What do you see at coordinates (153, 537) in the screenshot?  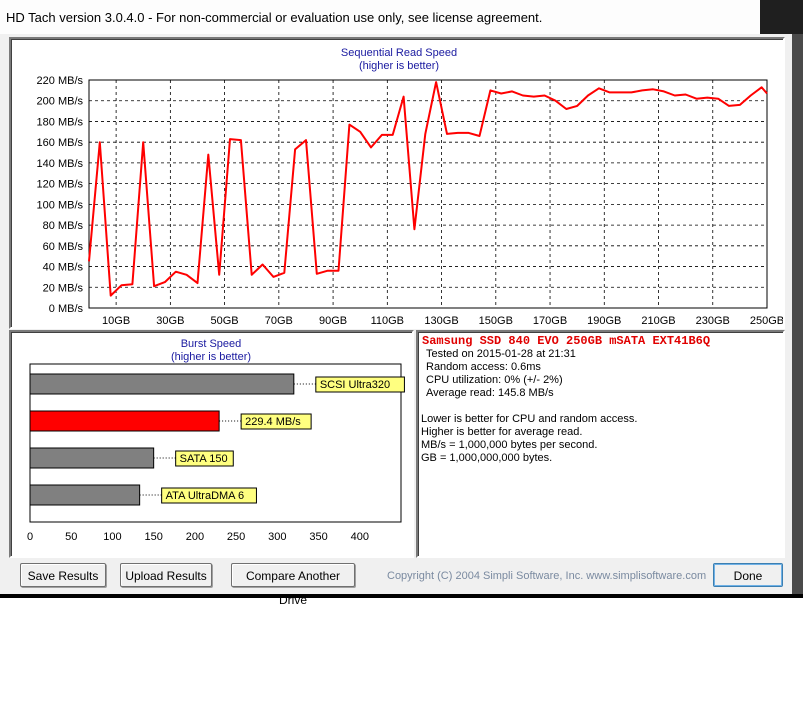 I see `x-tick-label: 150` at bounding box center [153, 537].